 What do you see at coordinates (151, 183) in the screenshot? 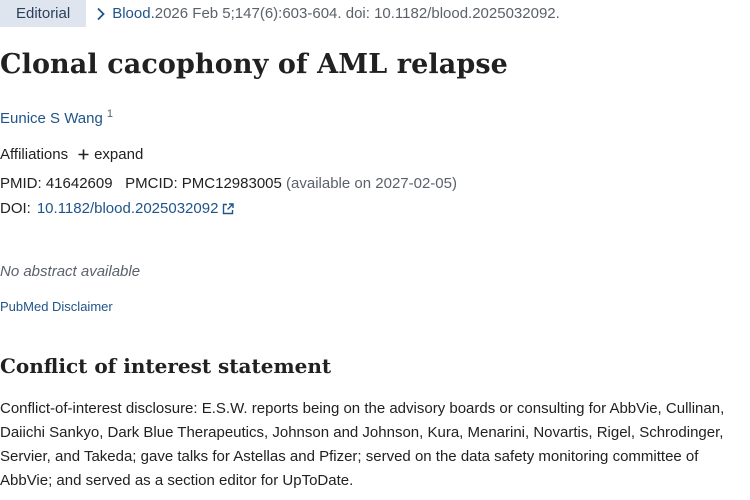
I see `pmcid-label: PMCID:` at bounding box center [151, 183].